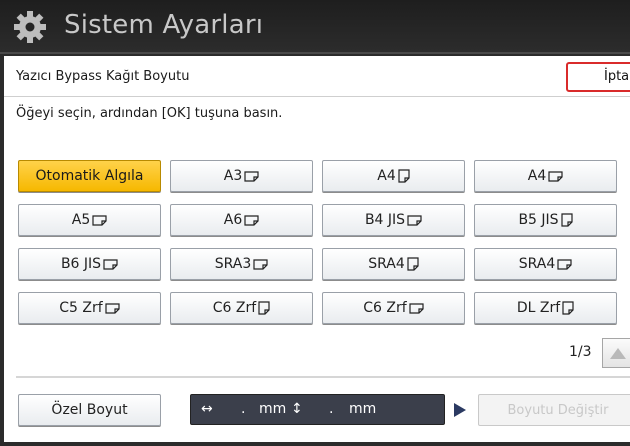 The image size is (630, 446). What do you see at coordinates (81, 264) in the screenshot?
I see `paper-size-label: B6 JIS` at bounding box center [81, 264].